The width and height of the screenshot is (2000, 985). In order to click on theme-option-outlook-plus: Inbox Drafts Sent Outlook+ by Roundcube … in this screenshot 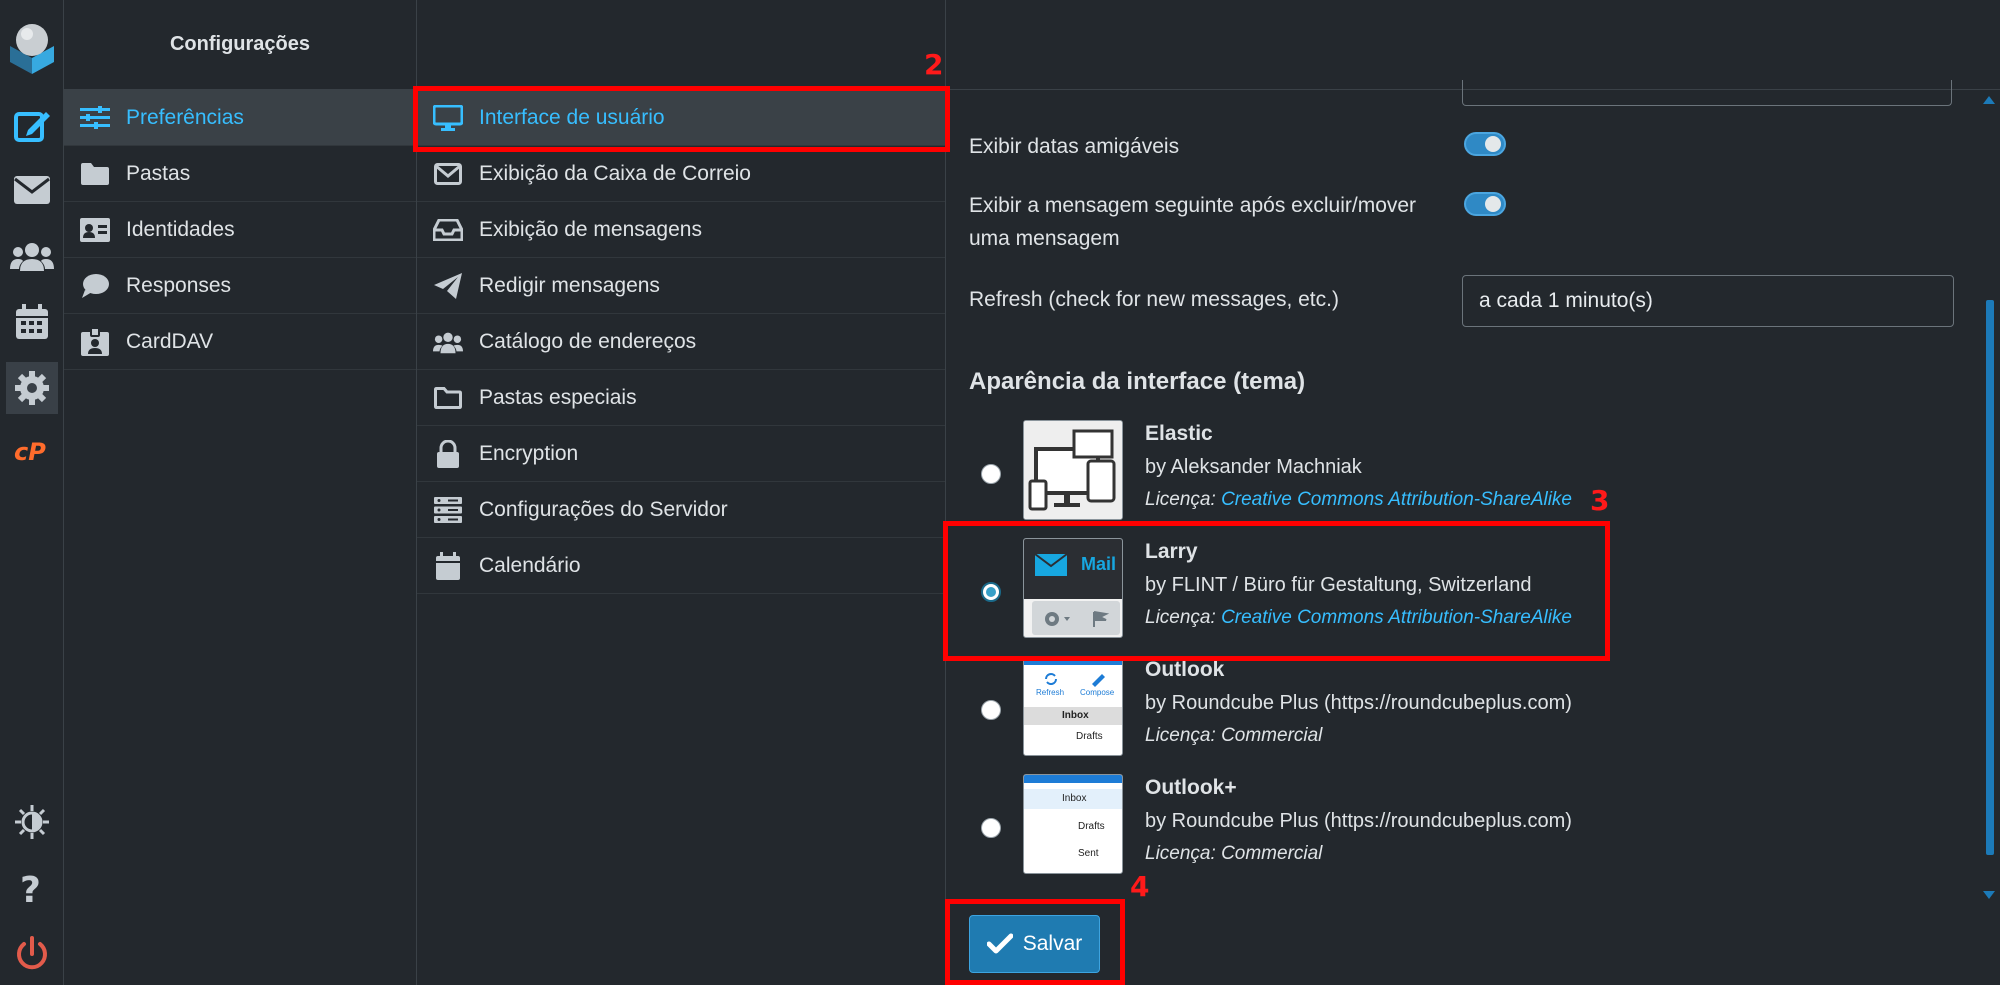, I will do `click(1446, 830)`.